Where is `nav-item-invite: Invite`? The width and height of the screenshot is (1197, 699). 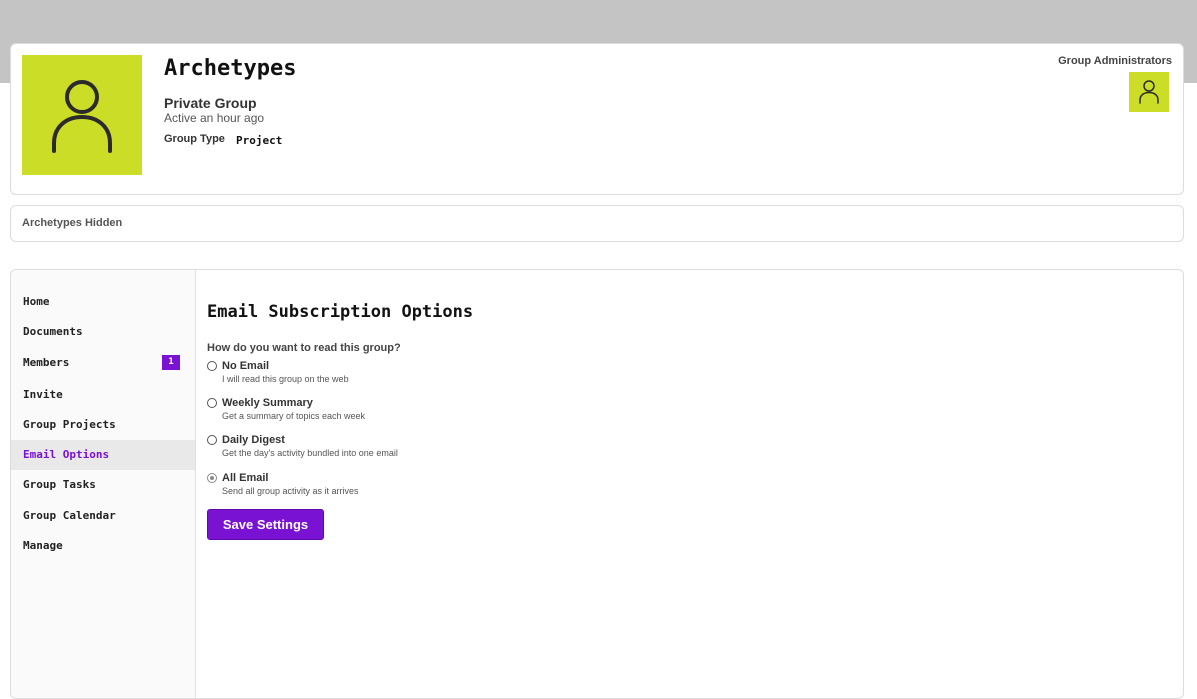 nav-item-invite: Invite is located at coordinates (103, 395).